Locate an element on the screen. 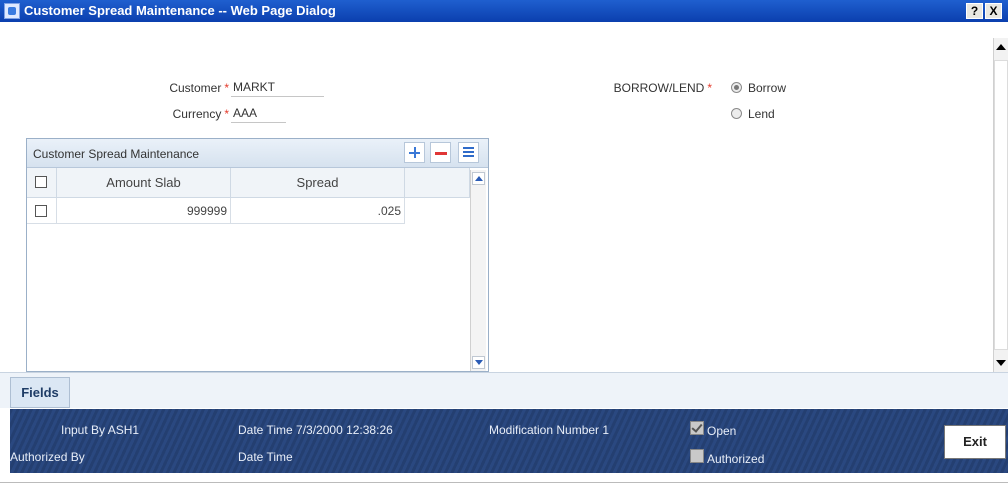 The image size is (1008, 485). borrow-radio is located at coordinates (736, 87).